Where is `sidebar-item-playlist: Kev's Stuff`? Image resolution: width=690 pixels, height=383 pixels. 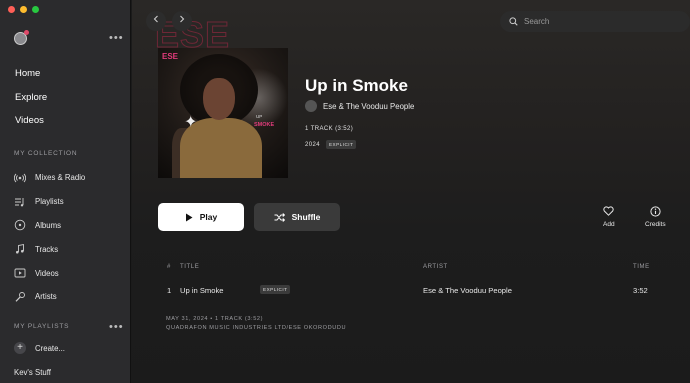
sidebar-item-playlist: Kev's Stuff is located at coordinates (32, 372).